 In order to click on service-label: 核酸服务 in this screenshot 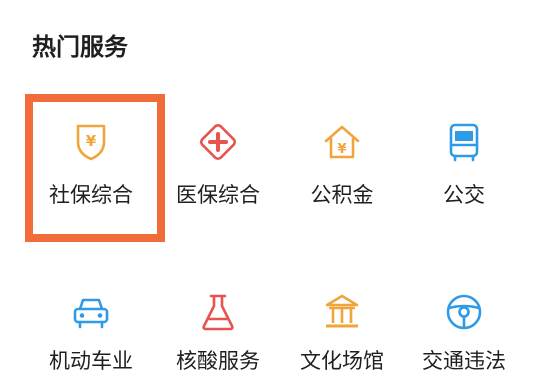, I will do `click(218, 361)`.